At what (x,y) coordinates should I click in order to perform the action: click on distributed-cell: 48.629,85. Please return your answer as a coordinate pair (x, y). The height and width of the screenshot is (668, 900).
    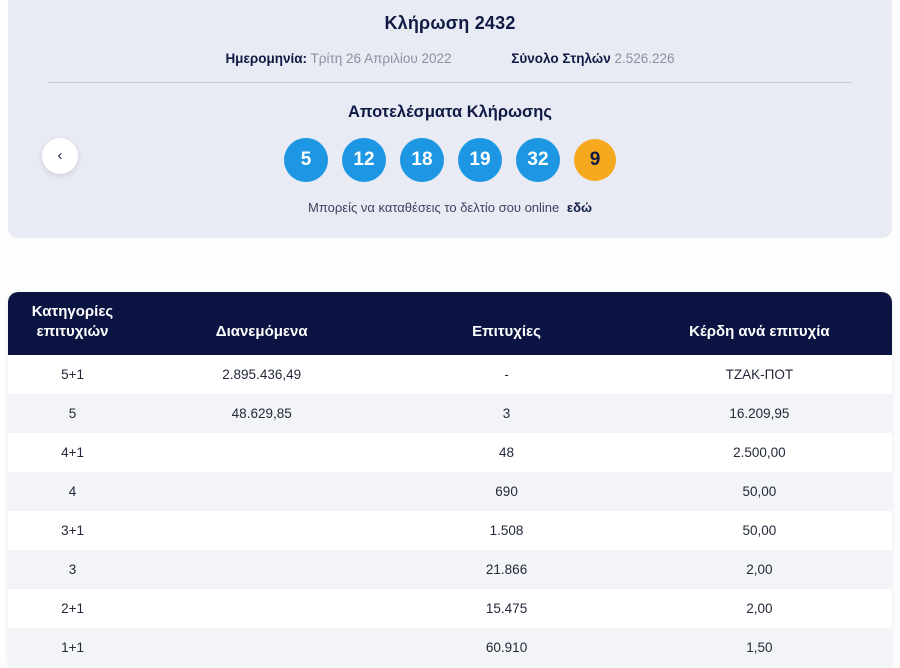
    Looking at the image, I should click on (261, 413).